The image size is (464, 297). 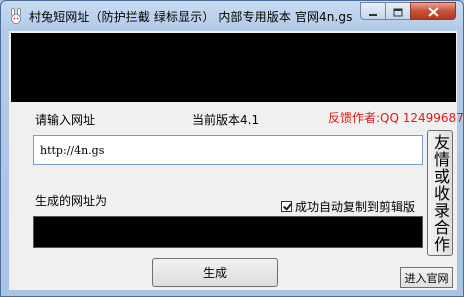 What do you see at coordinates (226, 120) in the screenshot?
I see `version-label: 当前版本4.1` at bounding box center [226, 120].